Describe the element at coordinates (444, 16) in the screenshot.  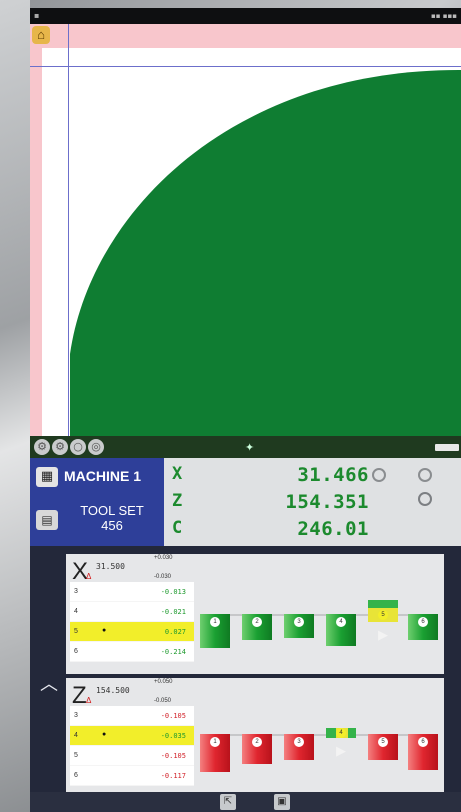
I see `status-clock: ▪▪ ▪▪▪` at that location.